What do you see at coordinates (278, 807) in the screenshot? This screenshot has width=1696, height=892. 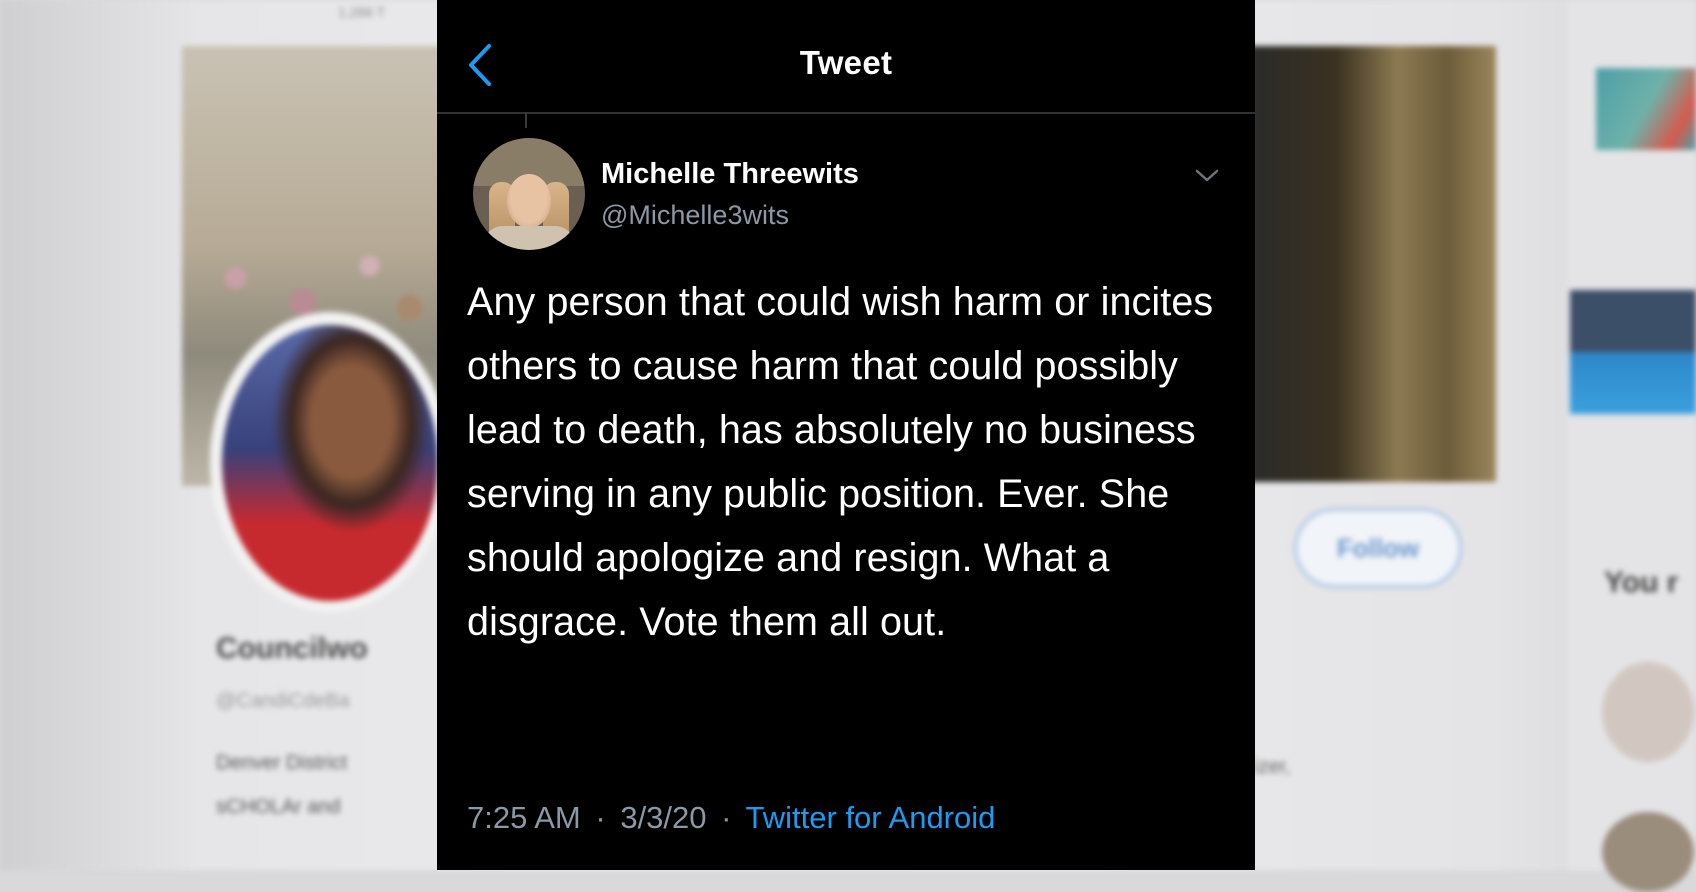 I see `background-bio-line: sCHOLAr and` at bounding box center [278, 807].